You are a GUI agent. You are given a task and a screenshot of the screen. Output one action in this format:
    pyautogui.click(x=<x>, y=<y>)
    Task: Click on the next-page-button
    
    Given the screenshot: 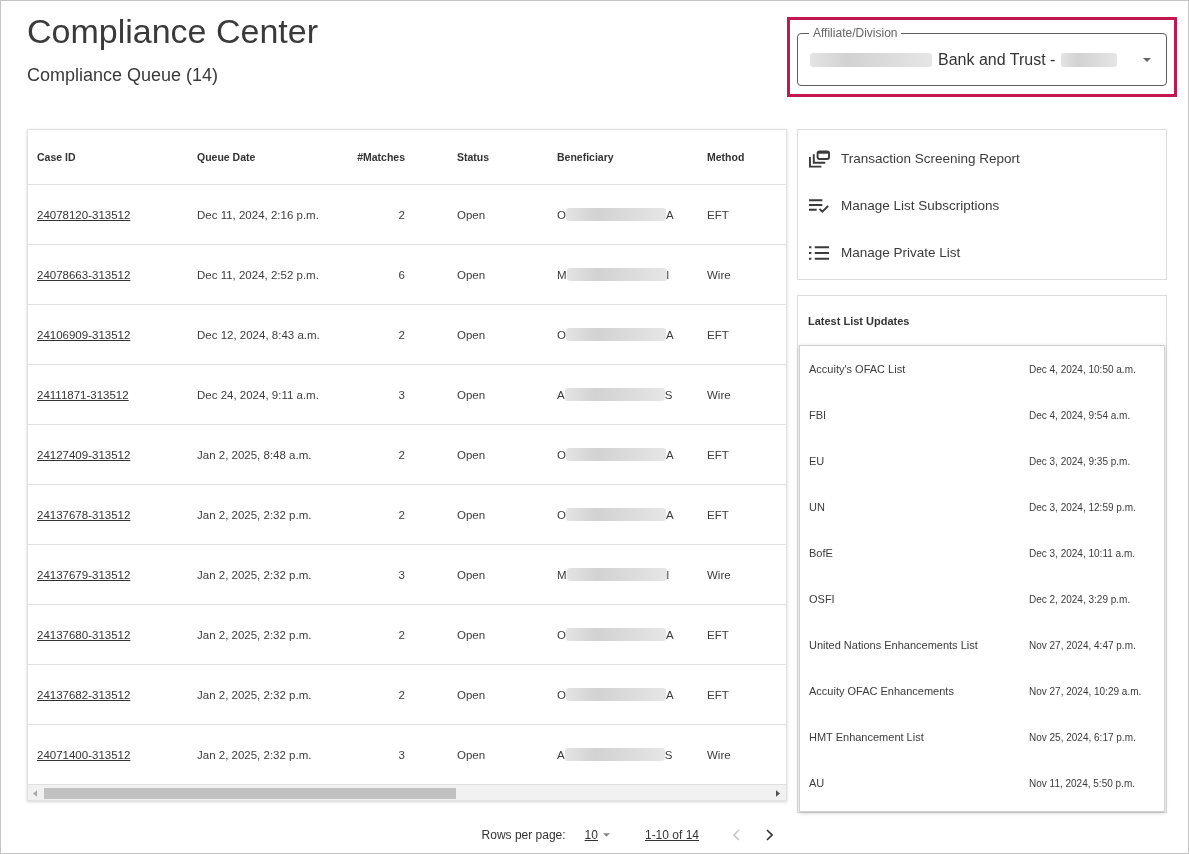 What is the action you would take?
    pyautogui.click(x=769, y=835)
    